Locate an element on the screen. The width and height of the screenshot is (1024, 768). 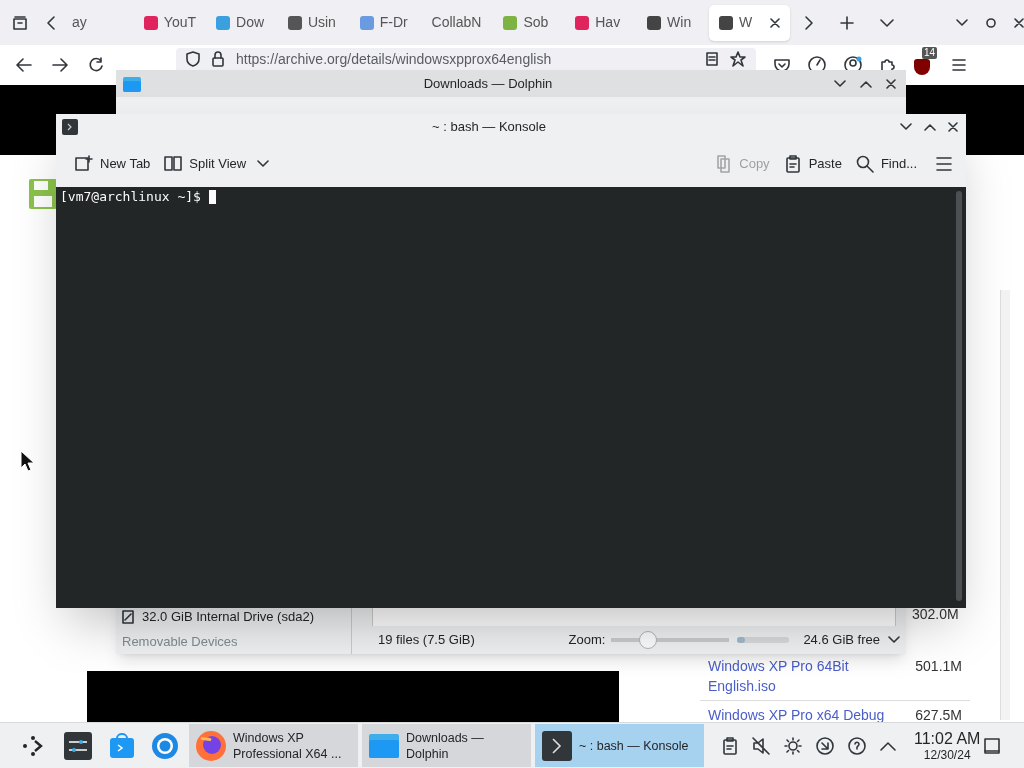
toolbar-button: Paste is located at coordinates (812, 163).